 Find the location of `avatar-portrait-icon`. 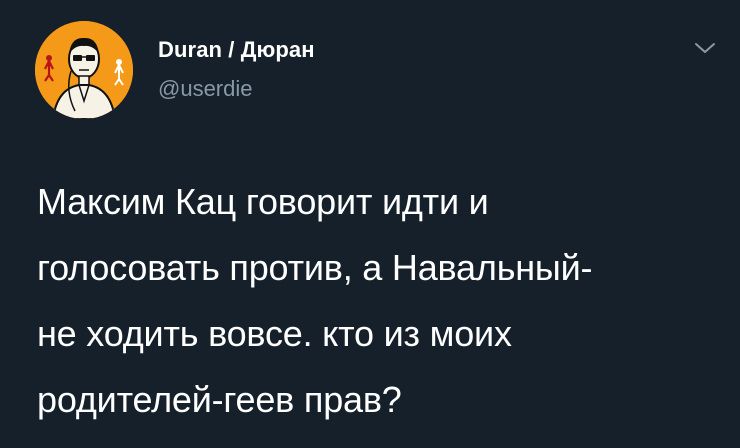

avatar-portrait-icon is located at coordinates (84, 70).